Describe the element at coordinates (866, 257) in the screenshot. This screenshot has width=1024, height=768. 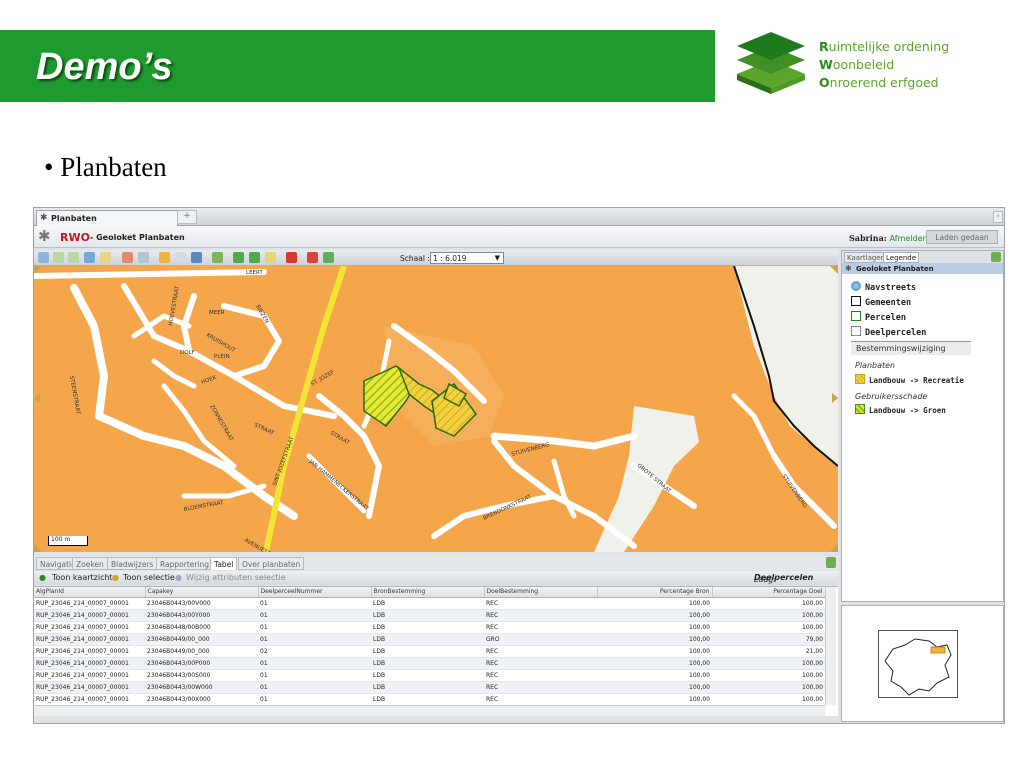
I see `tab-kaartlagen: Kaartlagen` at that location.